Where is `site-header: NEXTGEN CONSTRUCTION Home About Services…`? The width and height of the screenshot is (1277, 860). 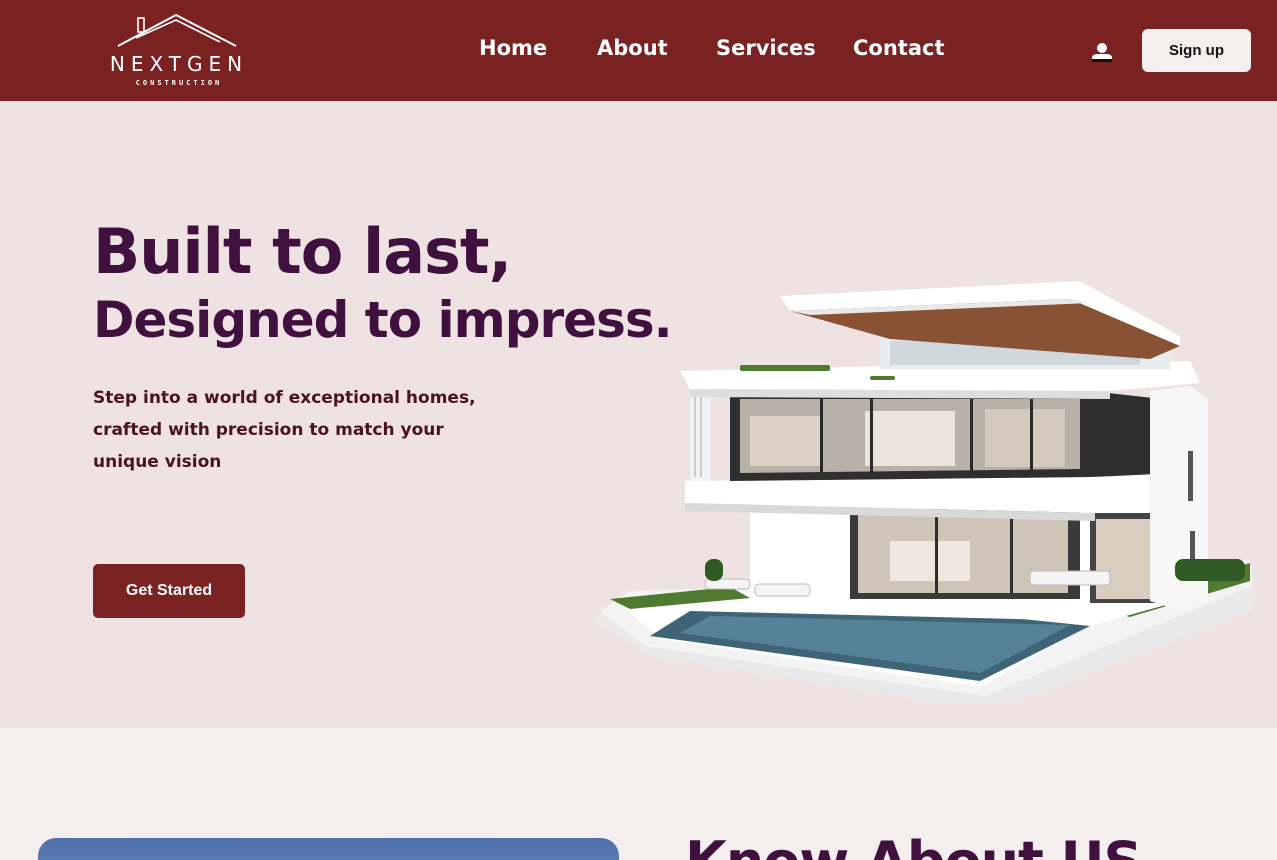
site-header: NEXTGEN CONSTRUCTION Home About Services… is located at coordinates (638, 50).